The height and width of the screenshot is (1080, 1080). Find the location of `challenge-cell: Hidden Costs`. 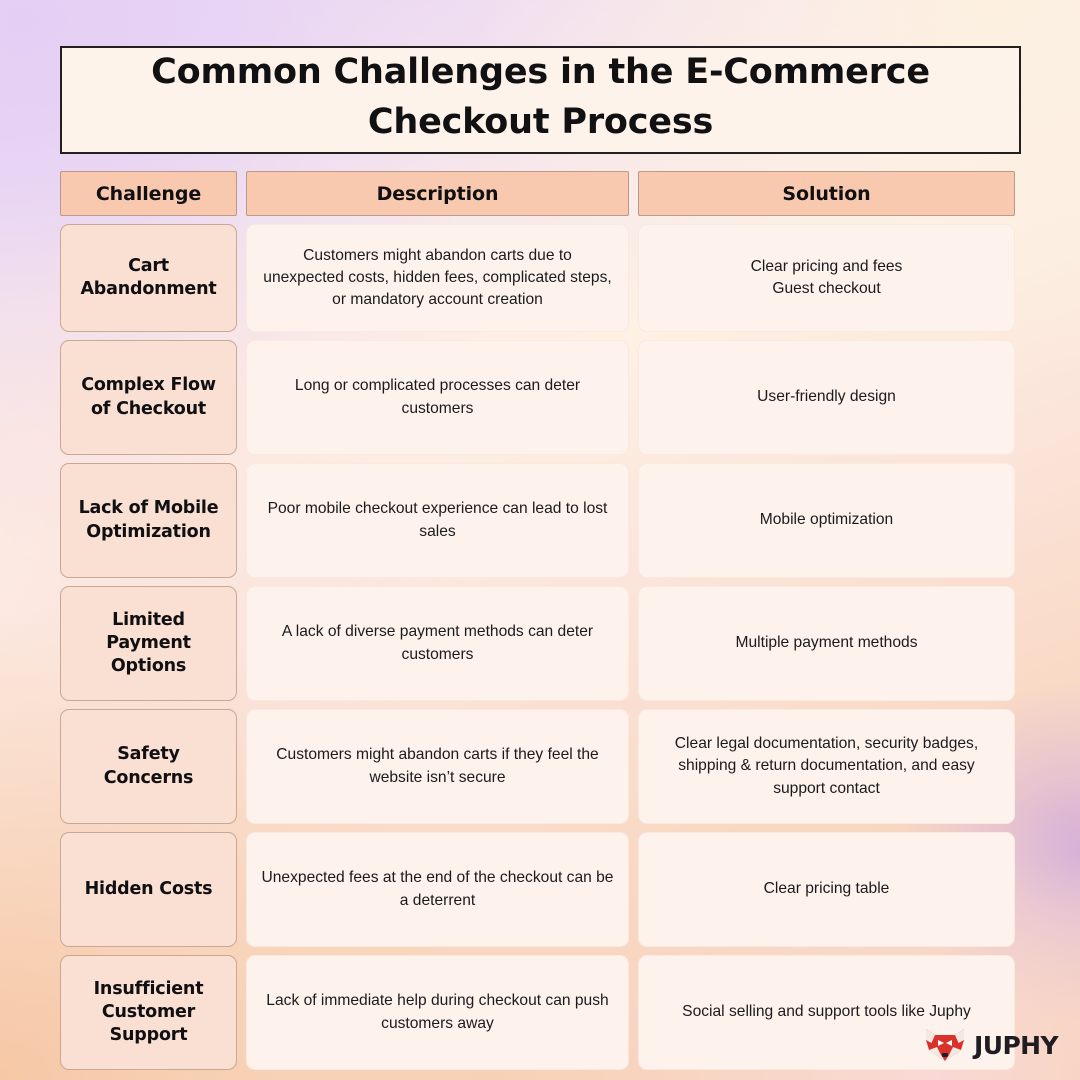

challenge-cell: Hidden Costs is located at coordinates (148, 889).